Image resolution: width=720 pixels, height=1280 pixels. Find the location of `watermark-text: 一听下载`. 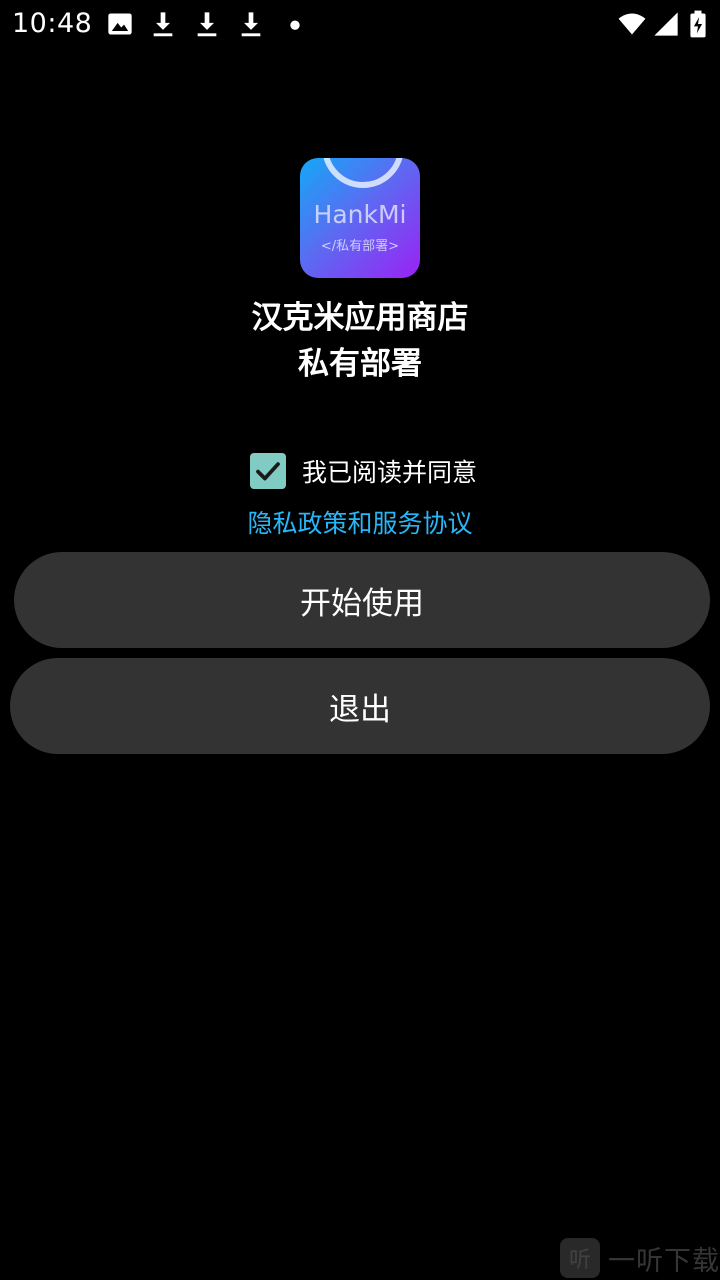

watermark-text: 一听下载 is located at coordinates (664, 1261).